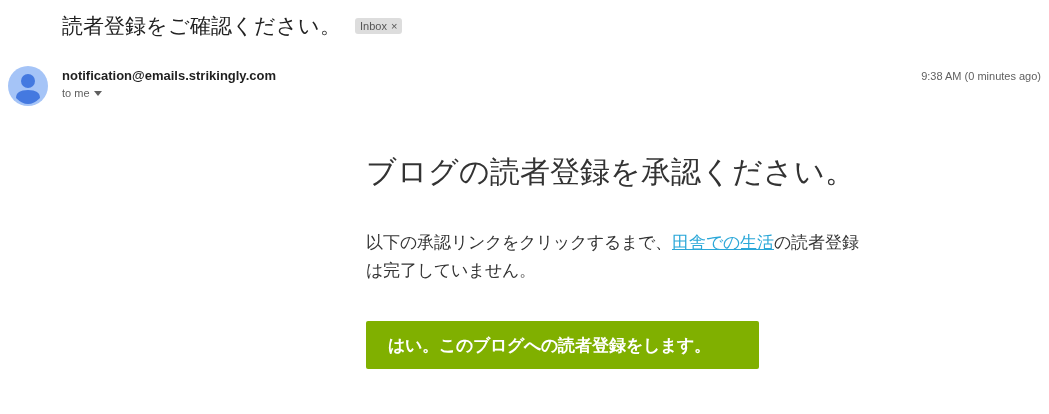 The image size is (1049, 414). What do you see at coordinates (981, 75) in the screenshot?
I see `timestamp: 9:38 AM (0 minutes ago)` at bounding box center [981, 75].